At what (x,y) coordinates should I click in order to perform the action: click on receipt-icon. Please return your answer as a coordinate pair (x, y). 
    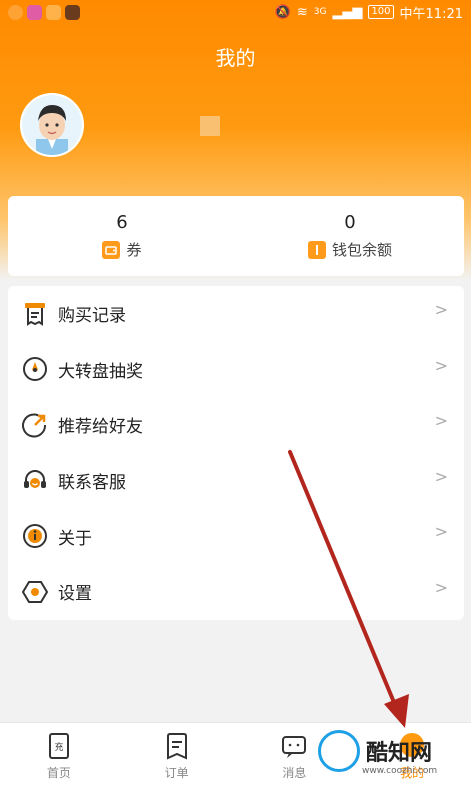
    Looking at the image, I should click on (35, 314).